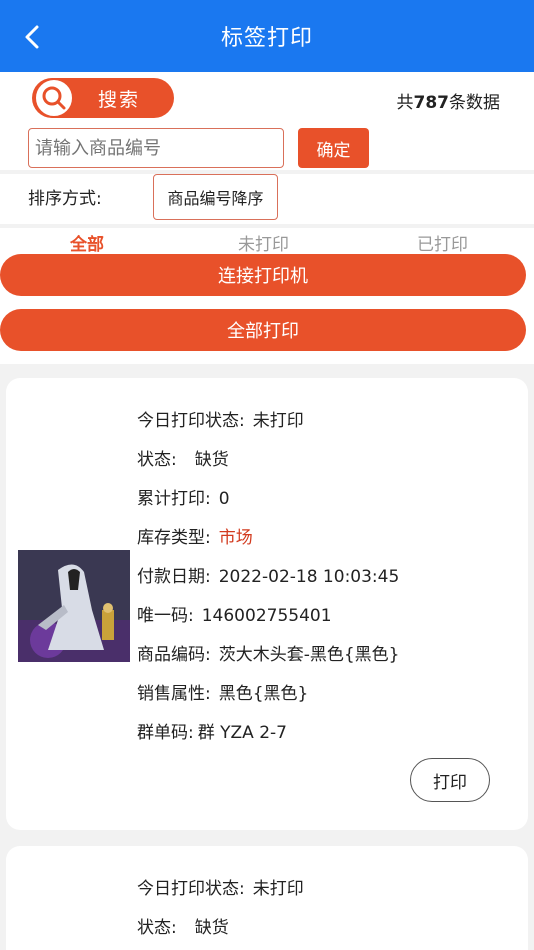 Image resolution: width=534 pixels, height=950 pixels. I want to click on tab-unprinted: 未打印, so click(263, 242).